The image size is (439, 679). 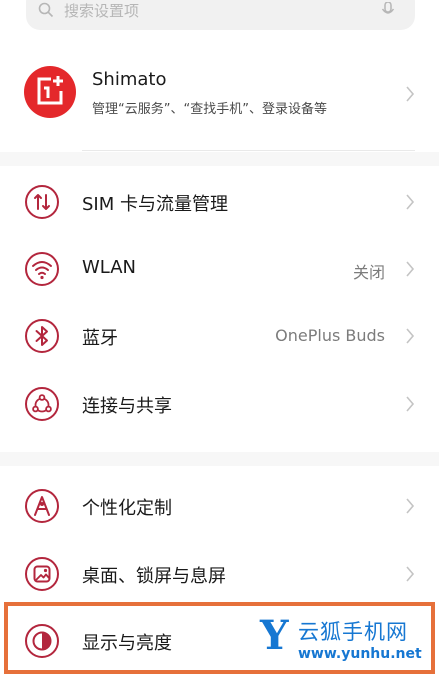 I want to click on personalization-icon, so click(x=42, y=506).